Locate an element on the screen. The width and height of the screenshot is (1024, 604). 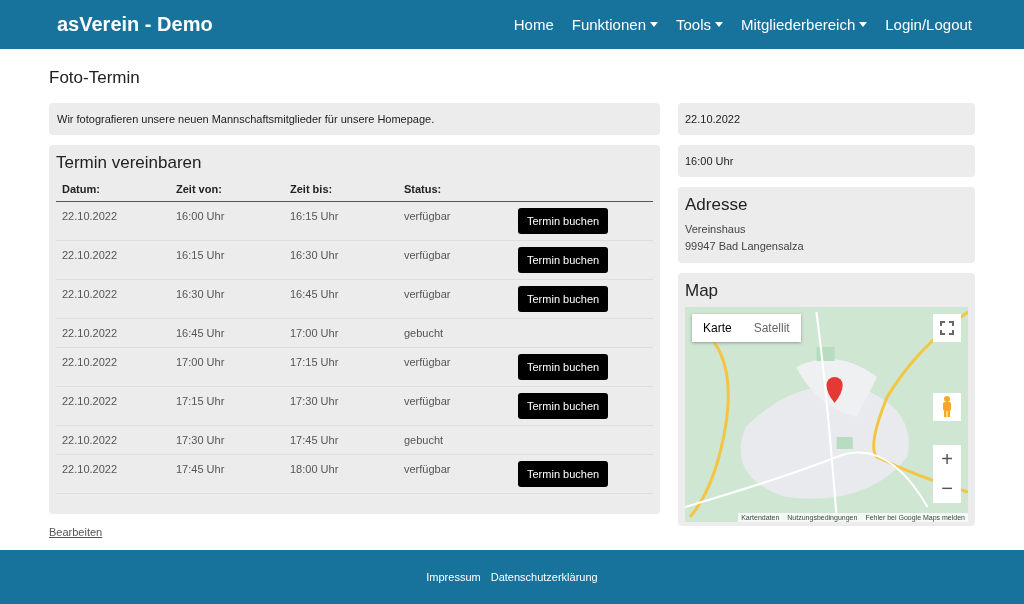
column-header: Zeit von: is located at coordinates (227, 189).